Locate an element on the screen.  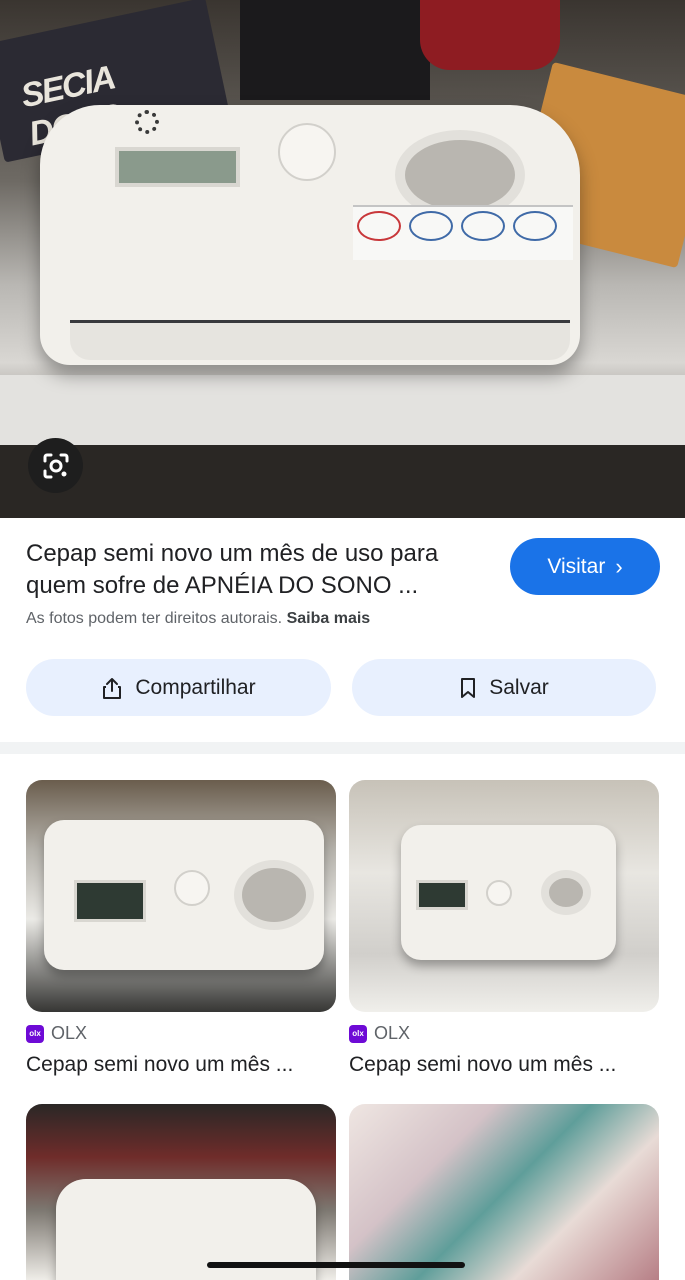
share-icon is located at coordinates (112, 688).